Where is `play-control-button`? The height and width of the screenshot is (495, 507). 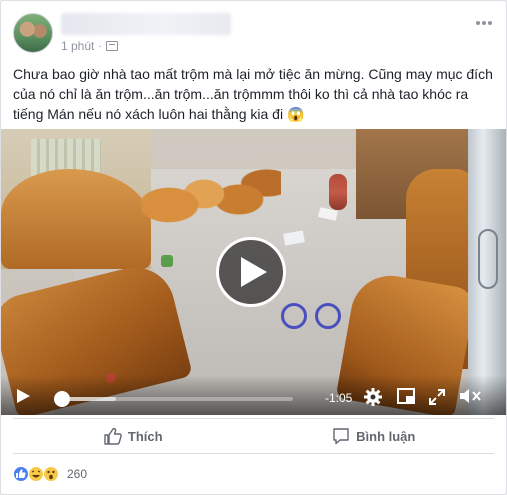
play-control-button is located at coordinates (23, 398).